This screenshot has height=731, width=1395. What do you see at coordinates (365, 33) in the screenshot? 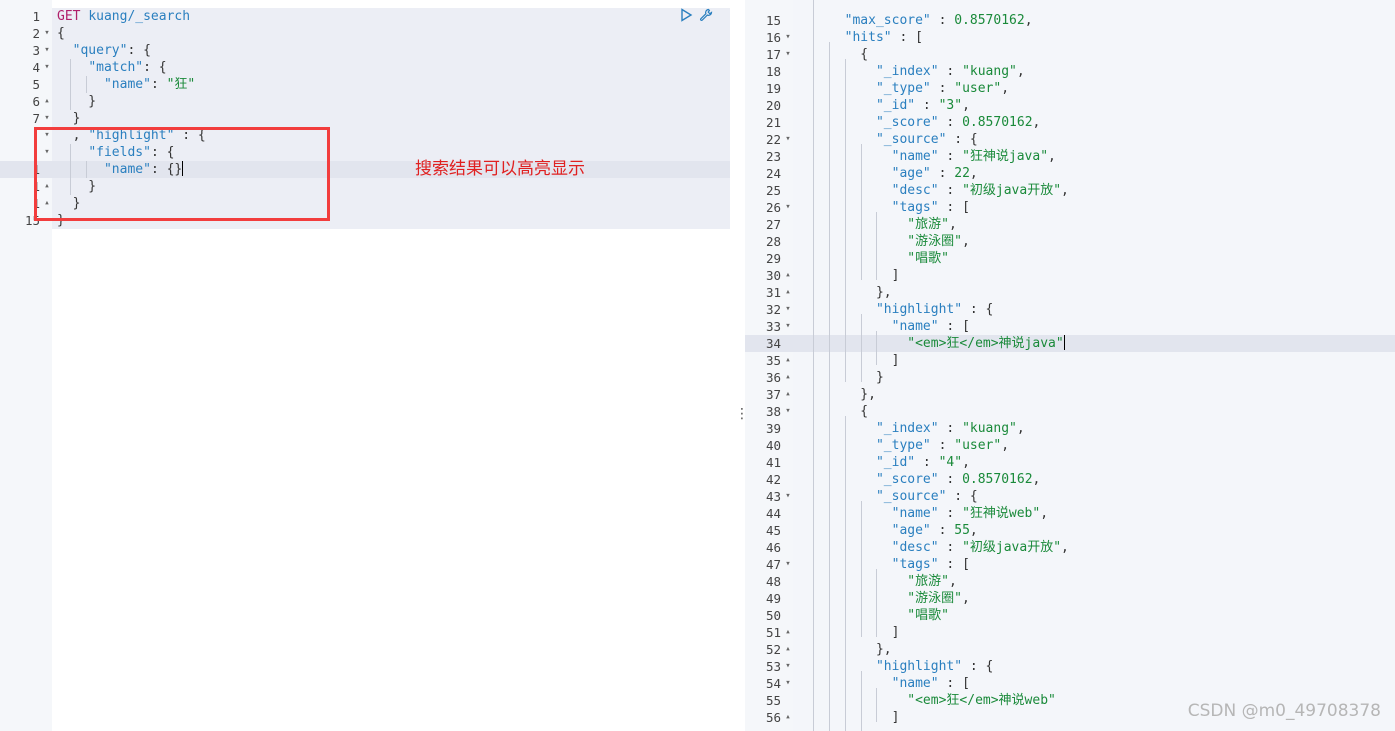
I see `request-line: 2 ▾ {` at bounding box center [365, 33].